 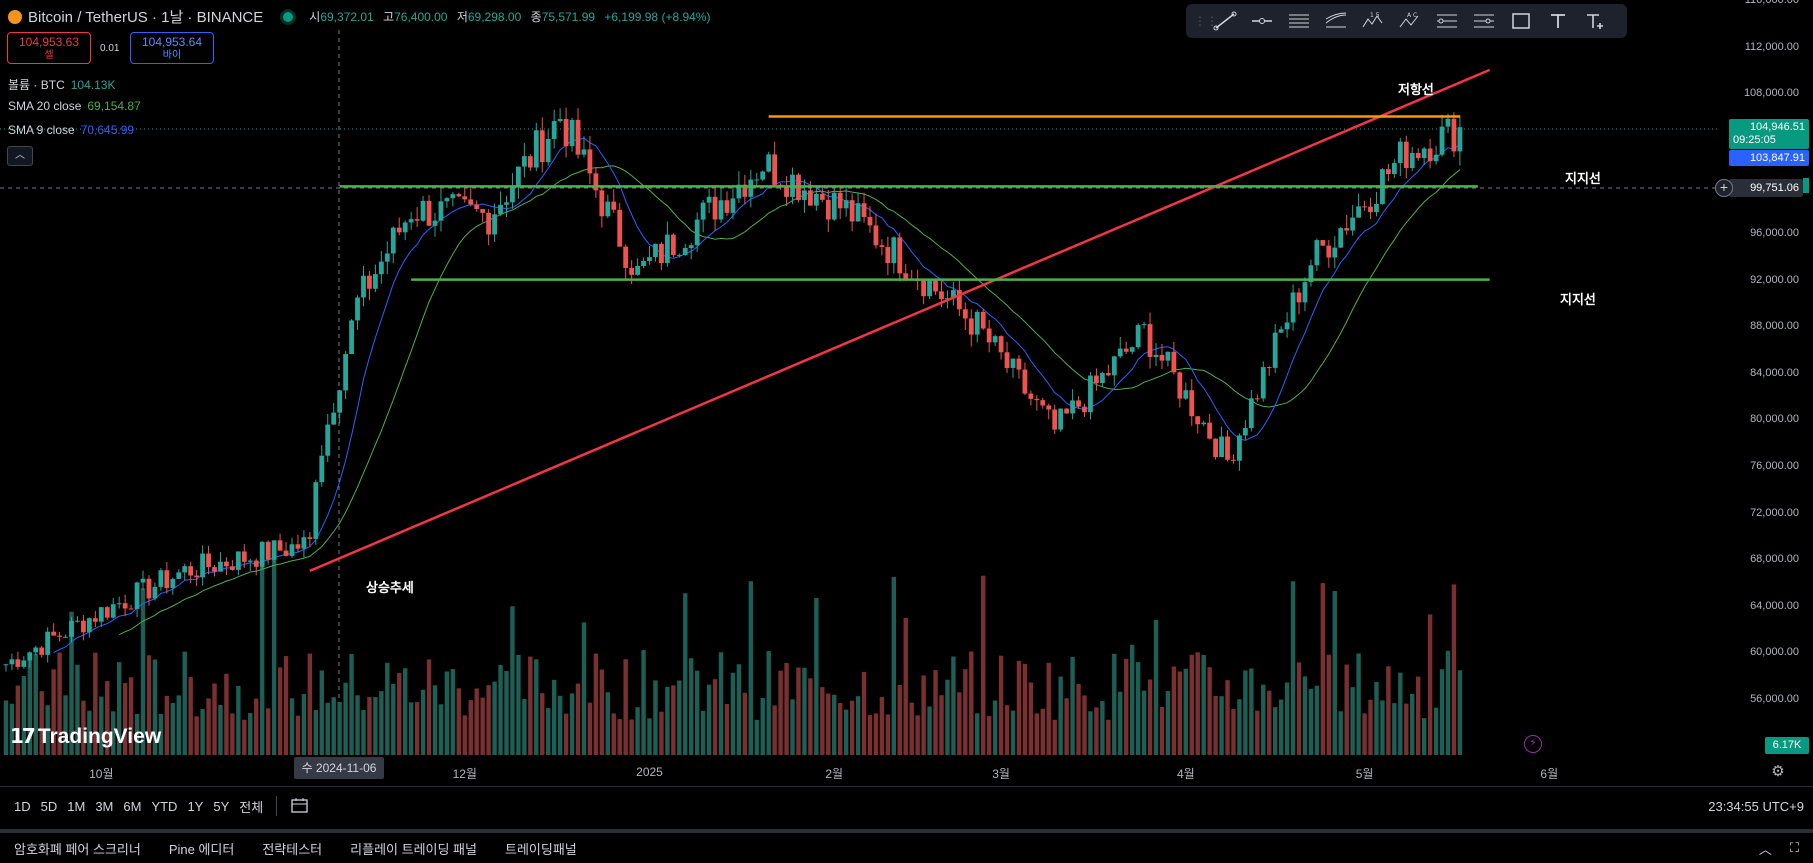 What do you see at coordinates (1416, 88) in the screenshot?
I see `resistance-label: 저항선` at bounding box center [1416, 88].